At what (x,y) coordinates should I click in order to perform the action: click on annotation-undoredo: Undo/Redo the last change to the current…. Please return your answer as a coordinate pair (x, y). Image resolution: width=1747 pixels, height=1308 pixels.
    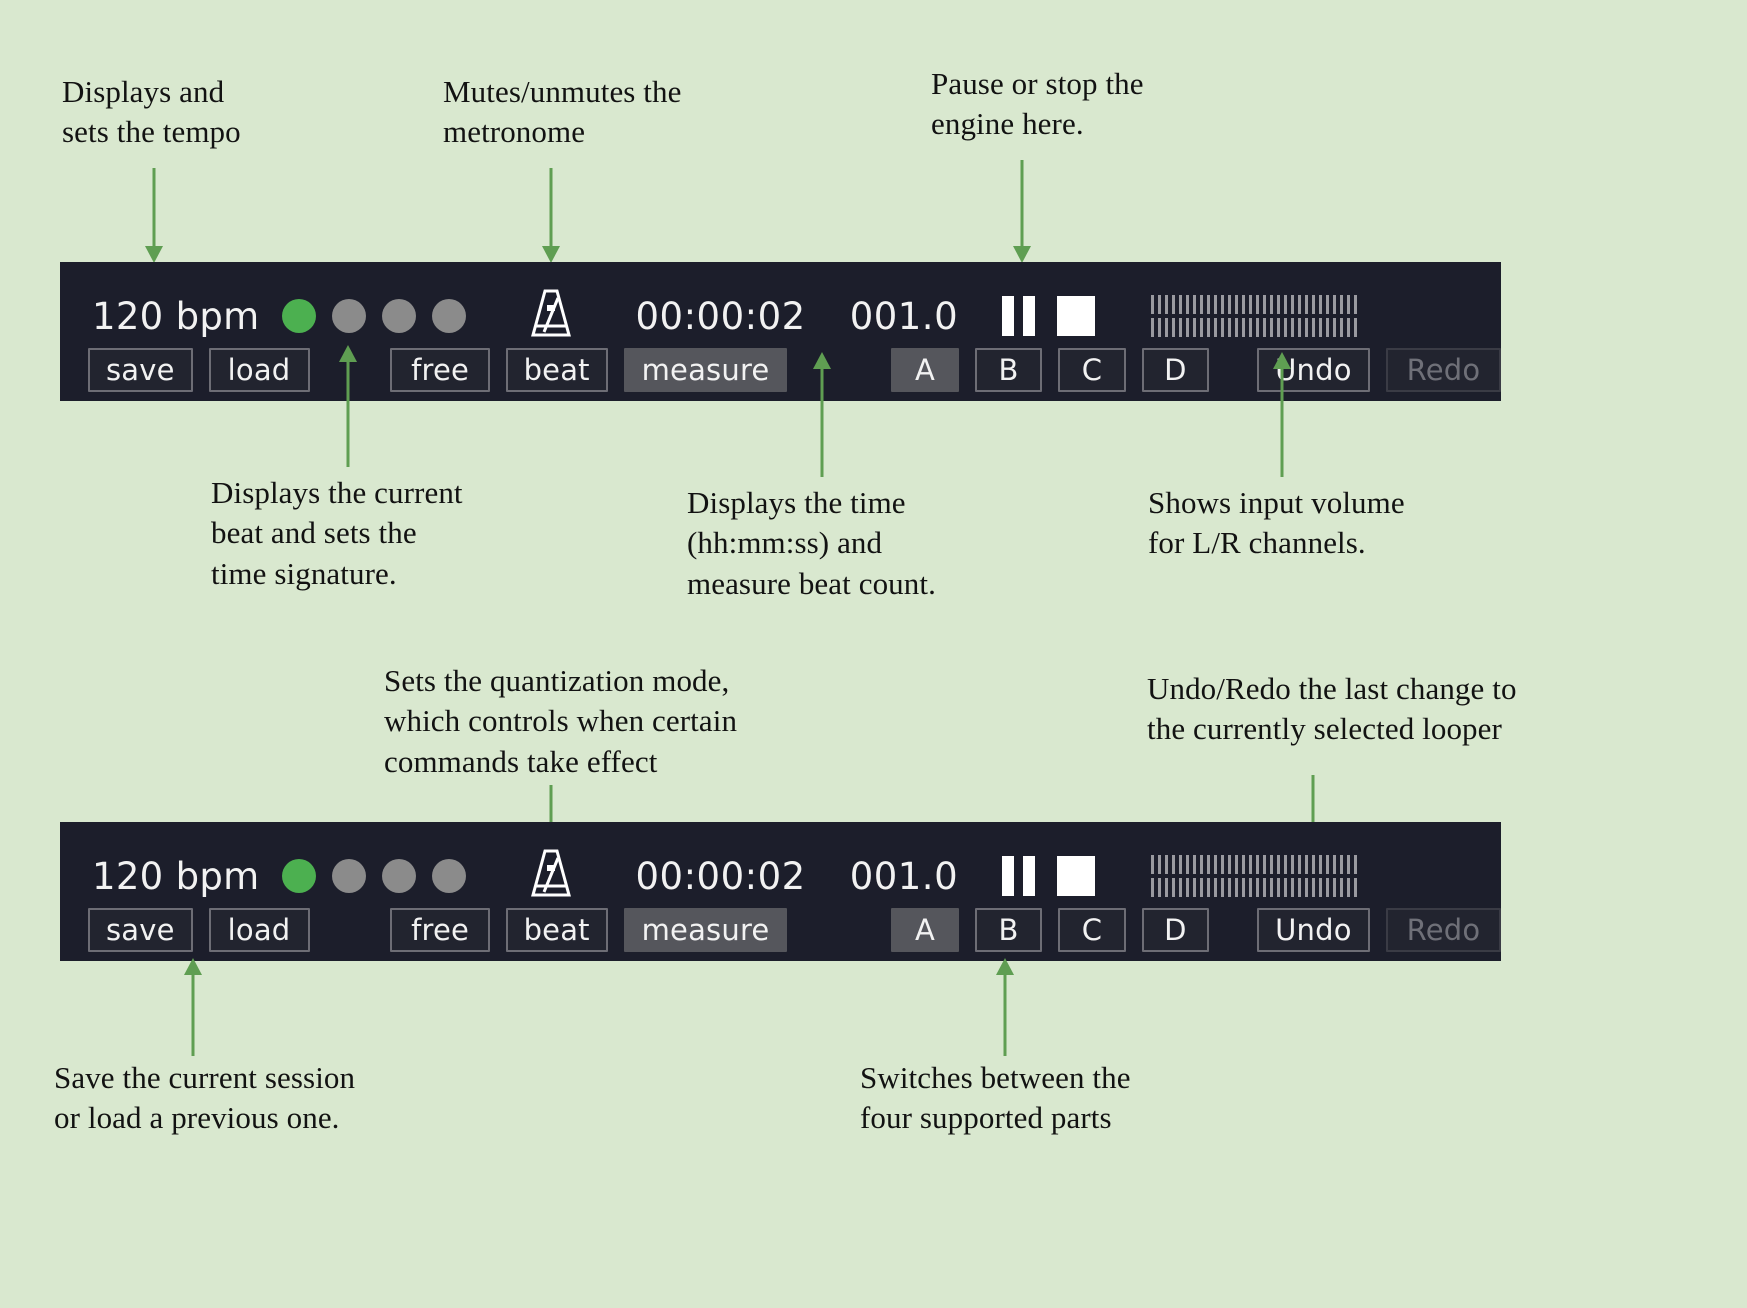
    Looking at the image, I should click on (1332, 709).